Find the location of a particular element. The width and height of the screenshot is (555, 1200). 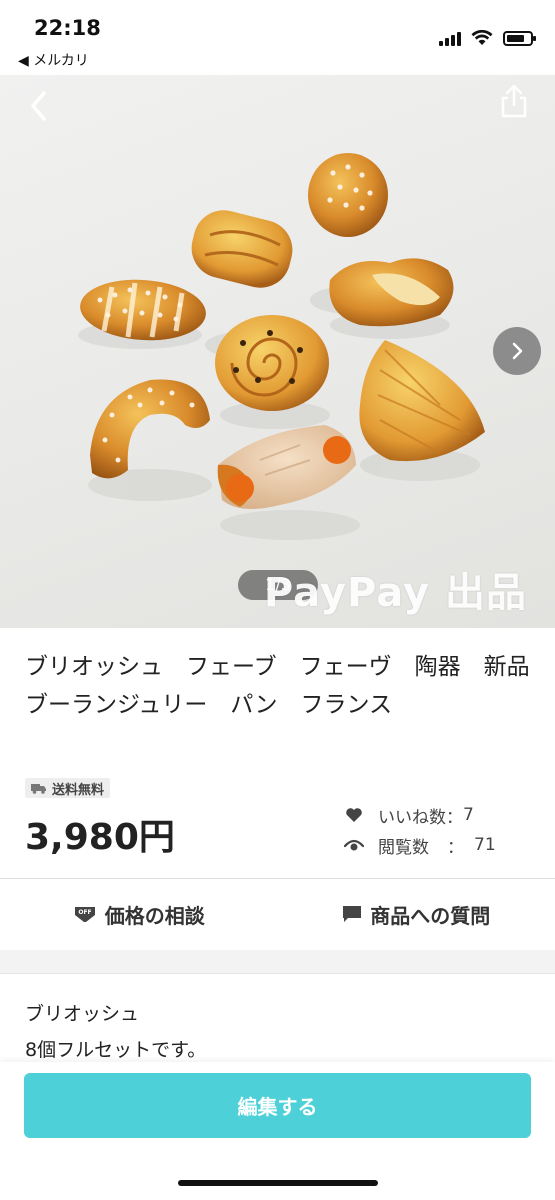

likes-label: いいね数 is located at coordinates (412, 817).